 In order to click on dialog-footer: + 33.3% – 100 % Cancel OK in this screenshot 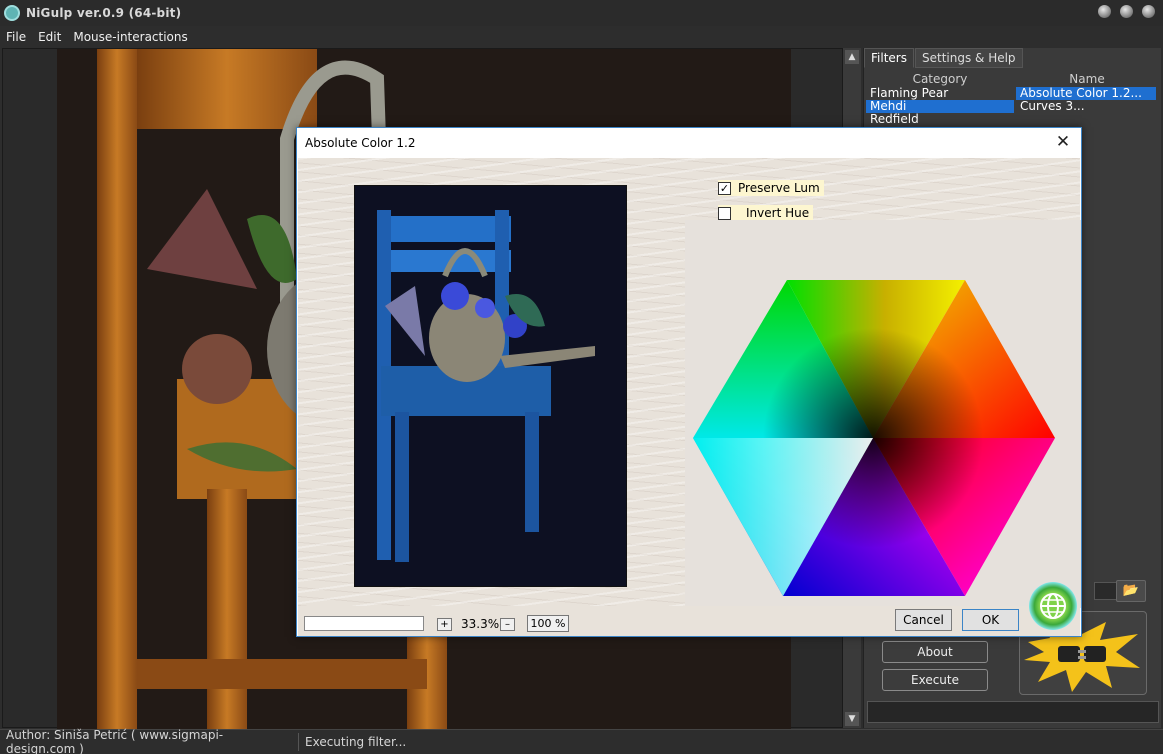, I will do `click(689, 621)`.